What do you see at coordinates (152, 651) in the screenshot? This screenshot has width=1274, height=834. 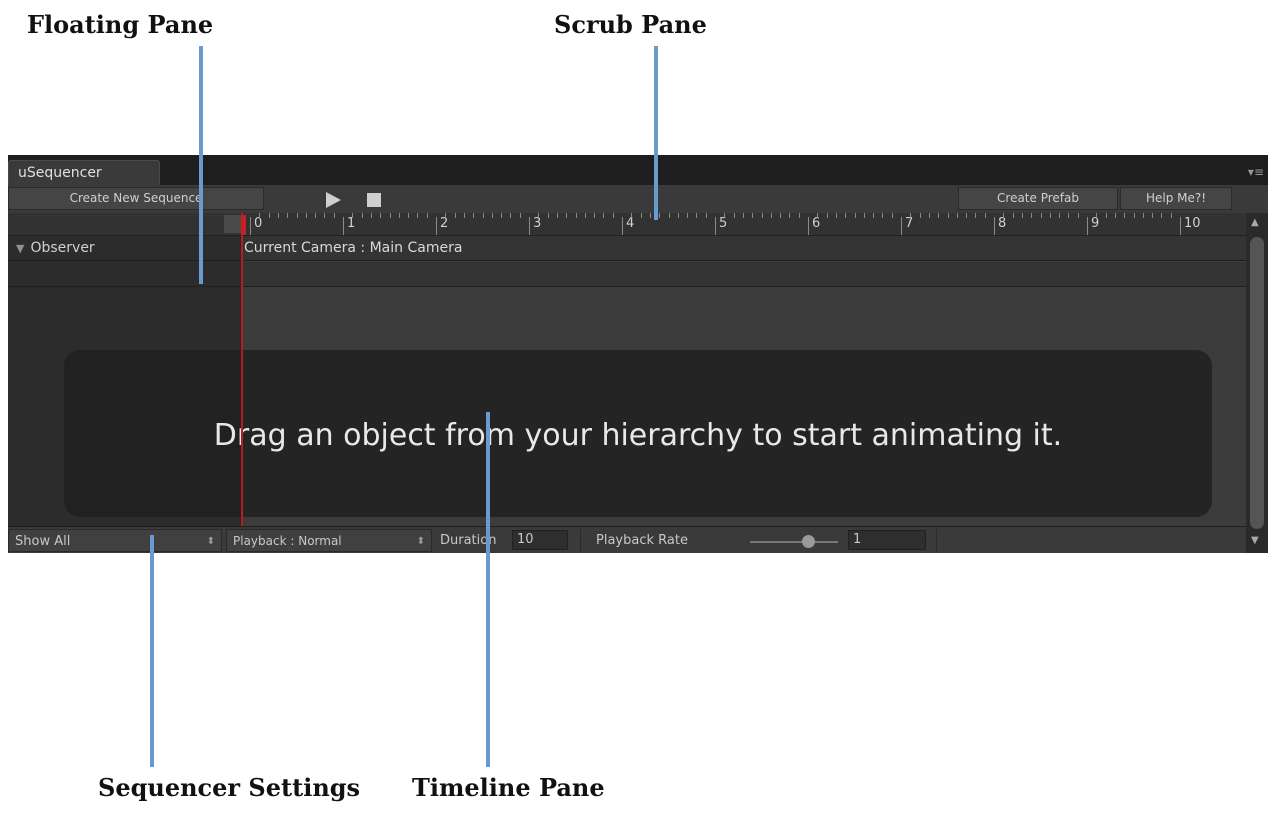 I see `callout-line-sequencer-settings` at bounding box center [152, 651].